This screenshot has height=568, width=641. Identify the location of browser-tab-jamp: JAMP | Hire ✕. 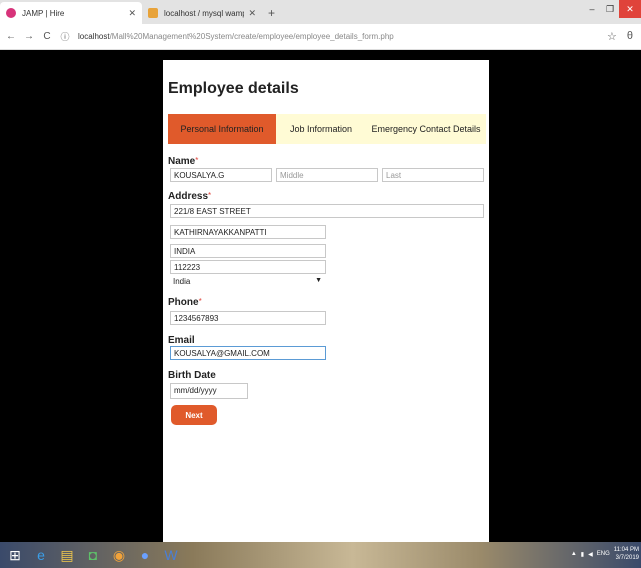
(71, 13).